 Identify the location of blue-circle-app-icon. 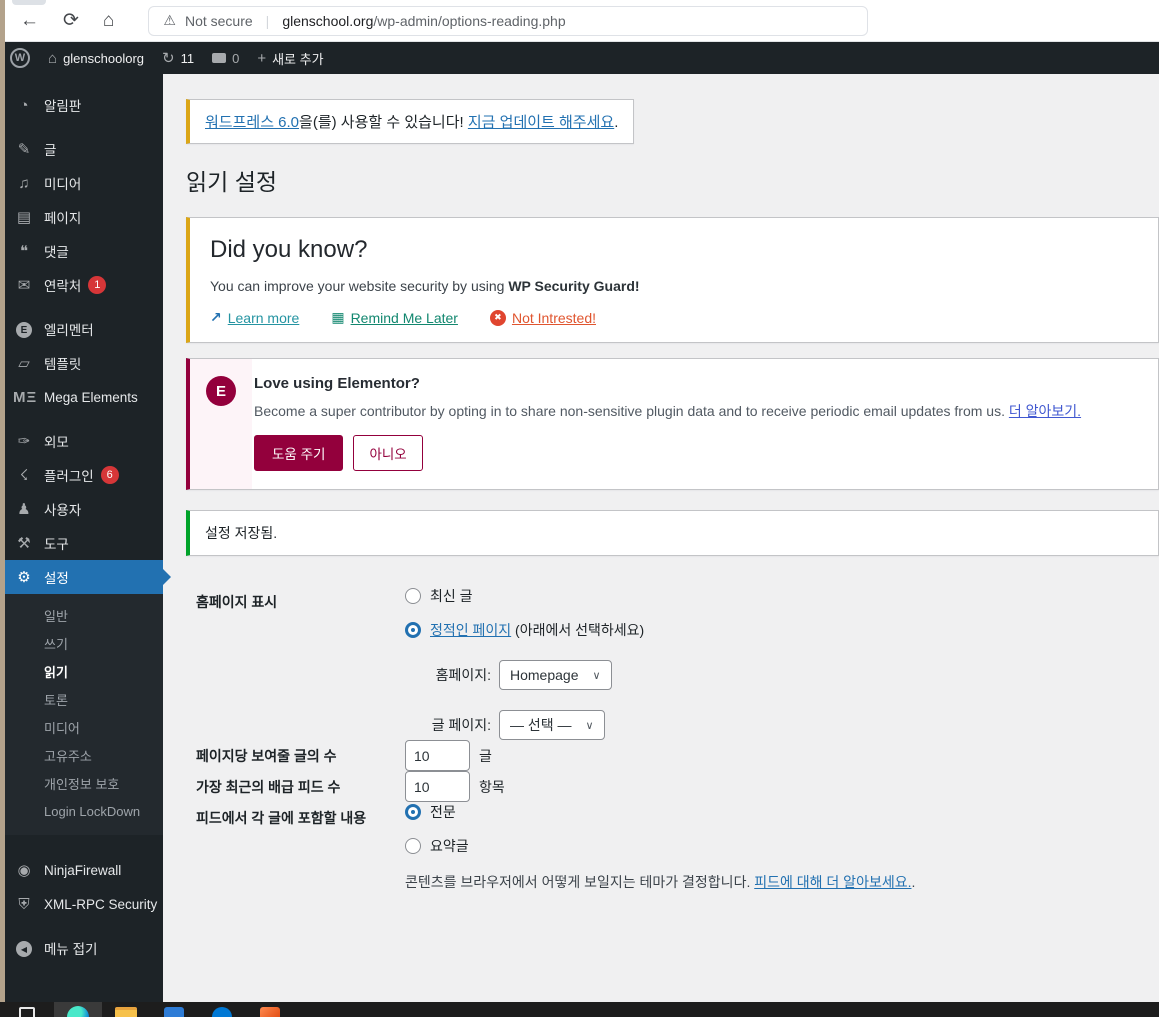
(222, 1012).